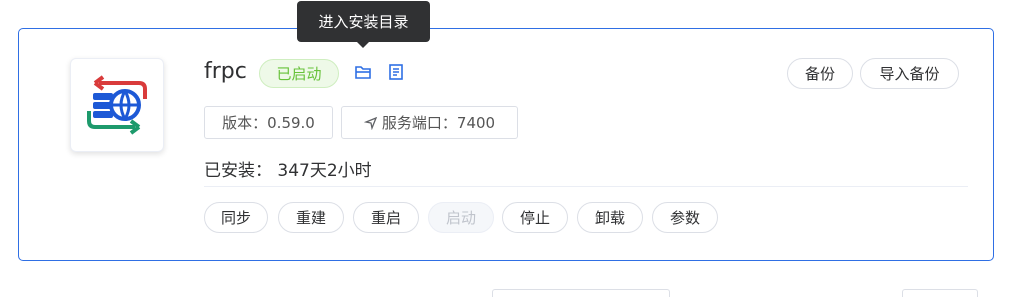  Describe the element at coordinates (940, 293) in the screenshot. I see `next-card-edge-right` at that location.